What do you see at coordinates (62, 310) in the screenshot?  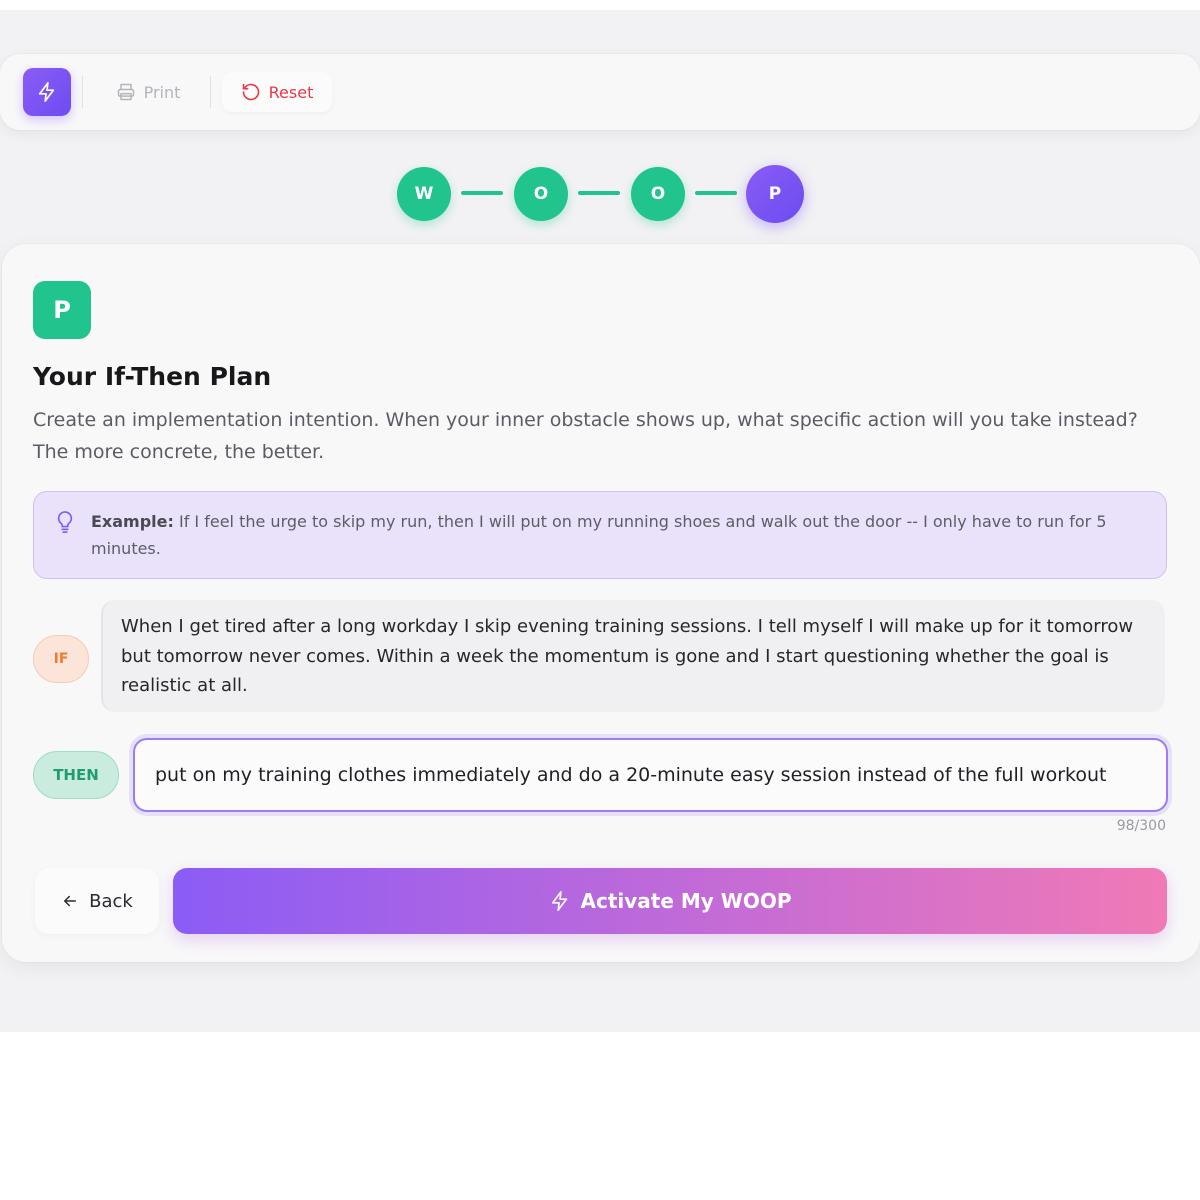 I see `step-badge: P` at bounding box center [62, 310].